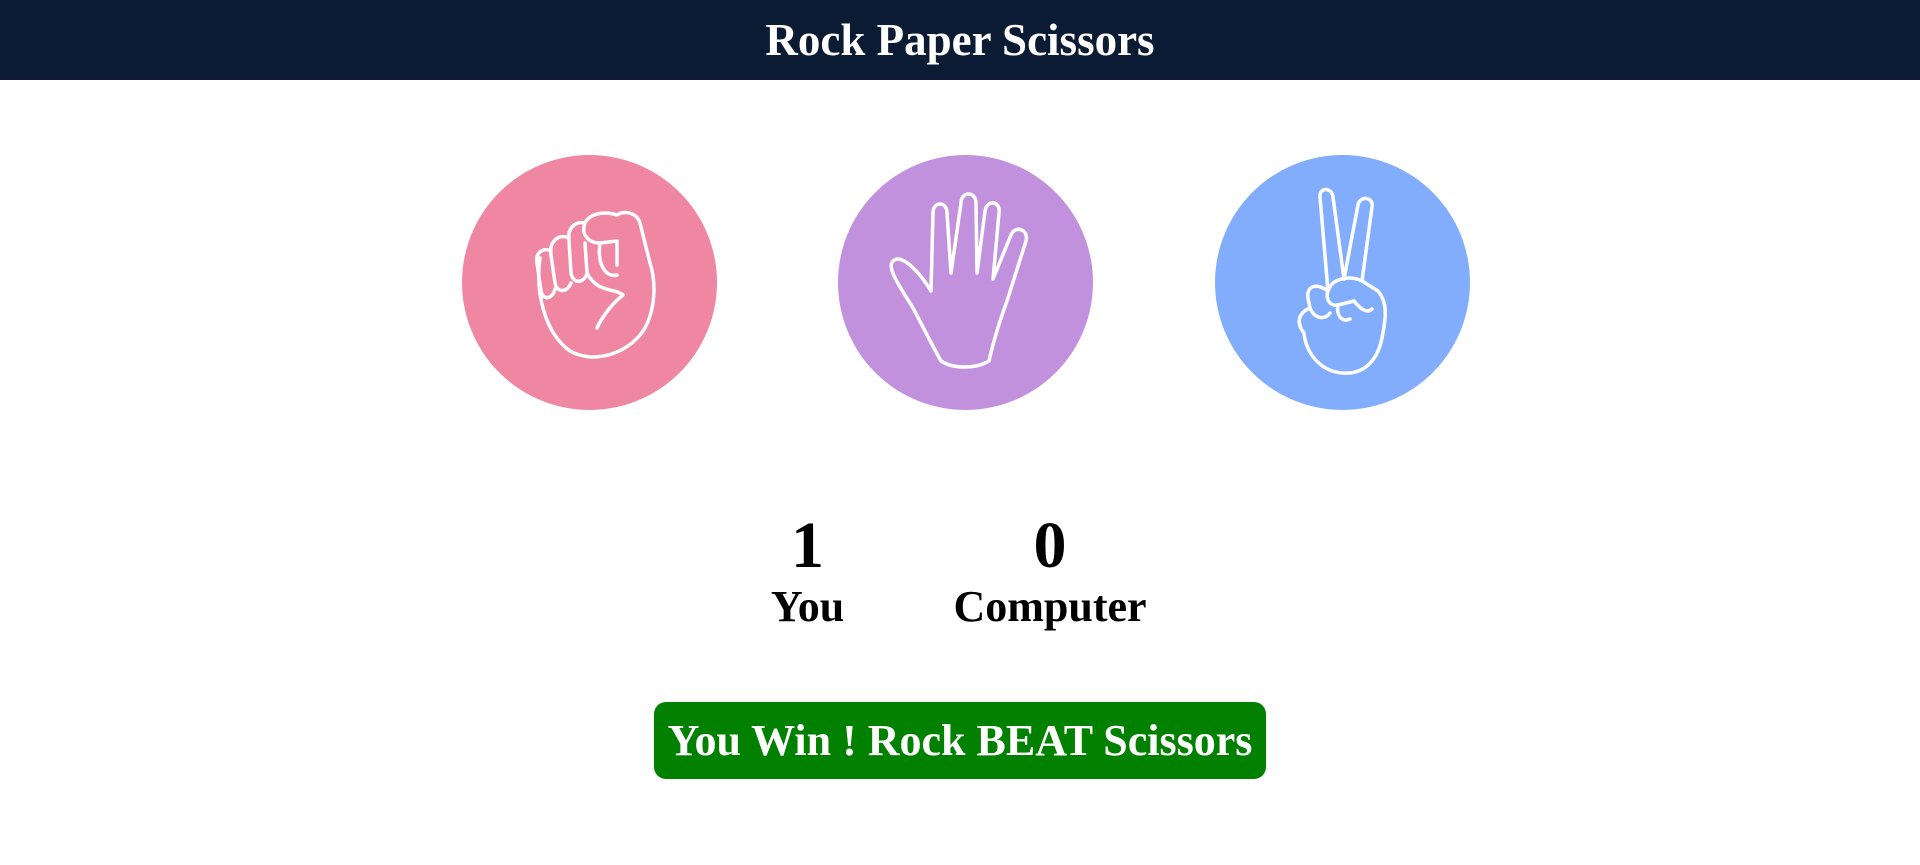 The image size is (1920, 865). I want to click on open-hand-icon, so click(958, 280).